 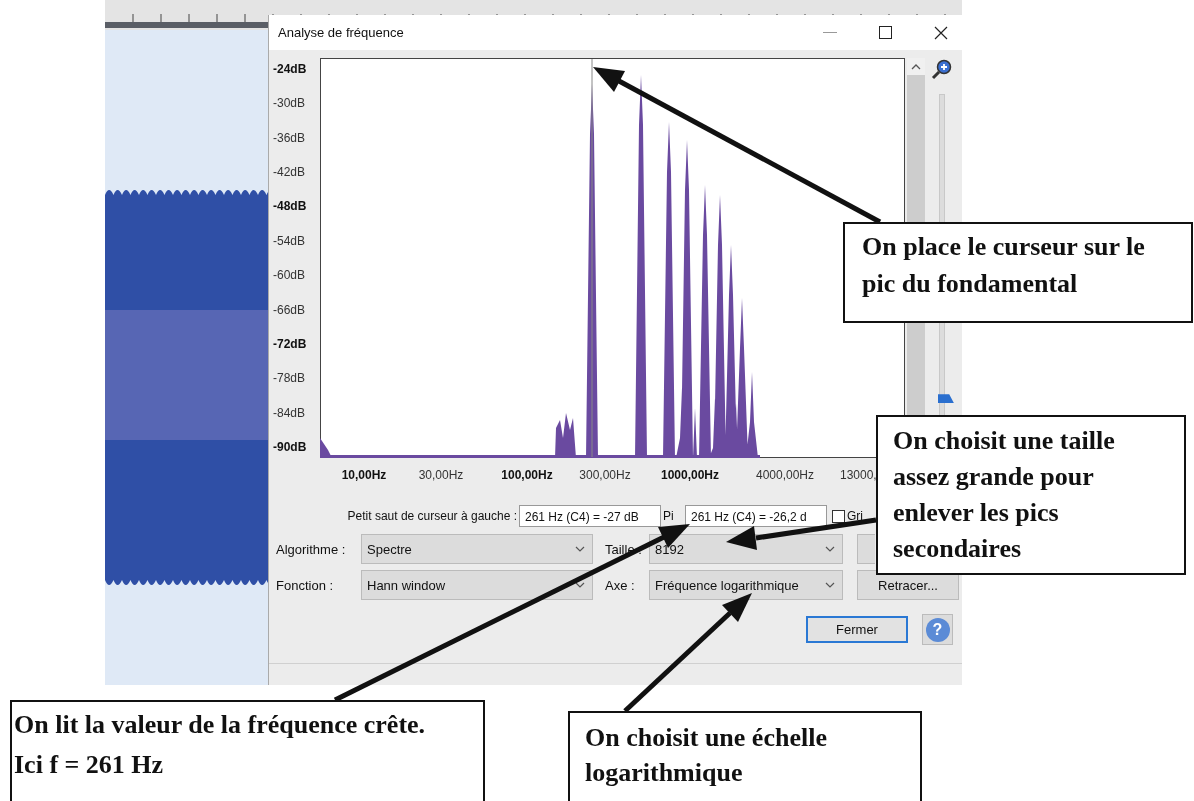 I want to click on axis-label: 100,00Hz, so click(x=527, y=475).